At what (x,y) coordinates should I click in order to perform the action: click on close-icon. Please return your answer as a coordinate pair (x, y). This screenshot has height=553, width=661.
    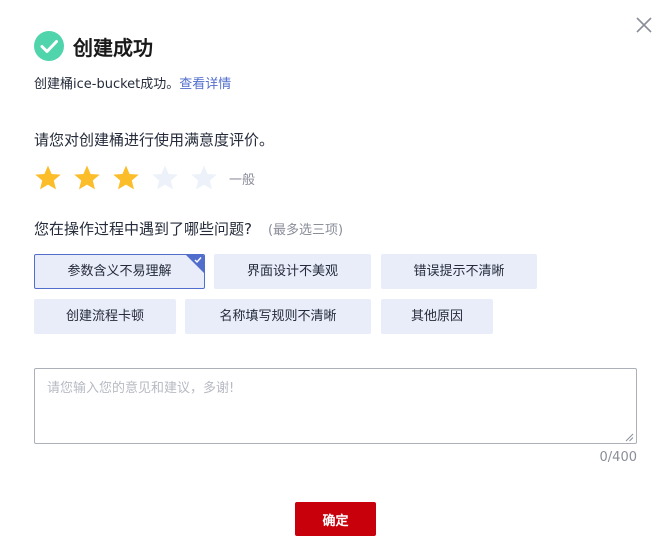
    Looking at the image, I should click on (644, 25).